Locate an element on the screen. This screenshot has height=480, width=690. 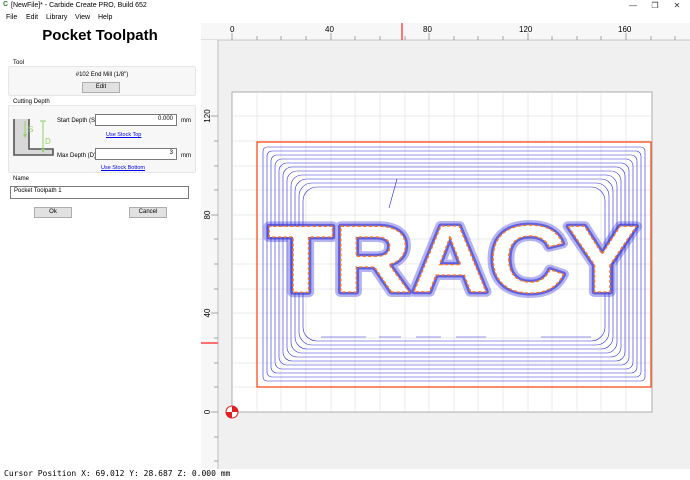
ok-button: Ok is located at coordinates (53, 212).